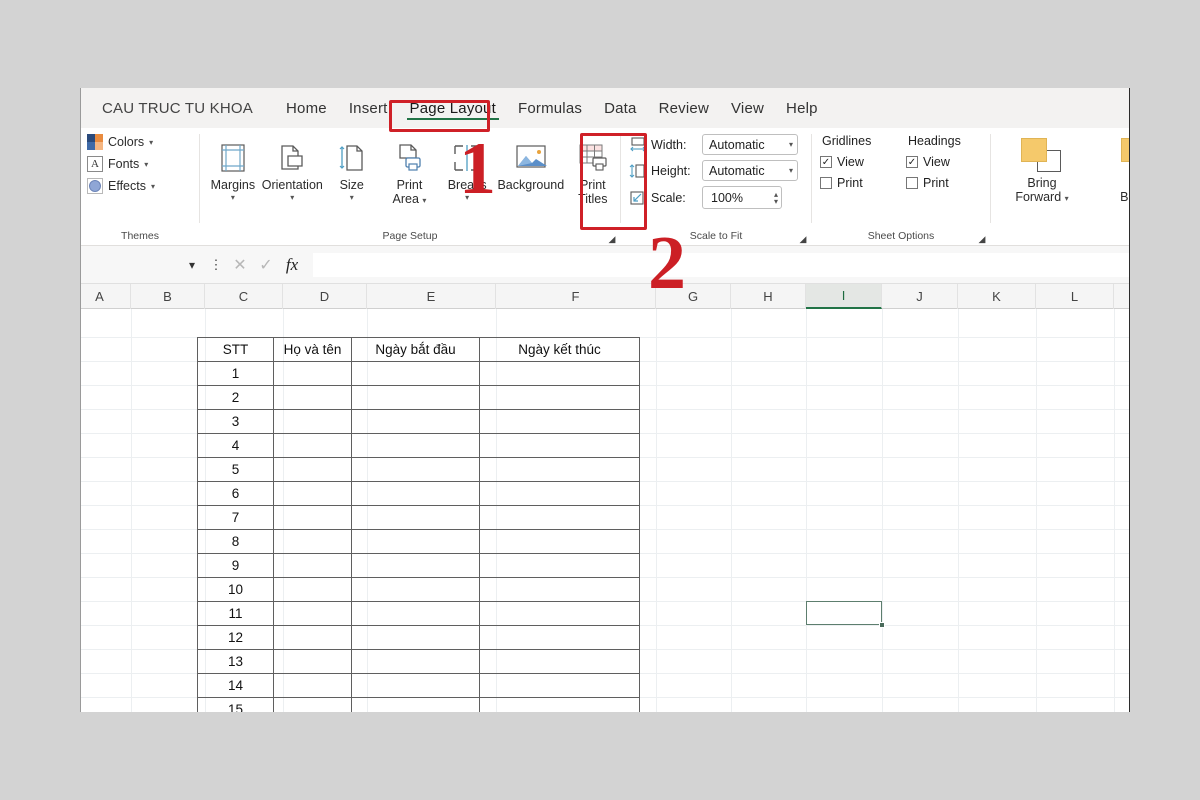 This screenshot has height=800, width=1200. Describe the element at coordinates (292, 168) in the screenshot. I see `orientation-button: Orientation ▾` at that location.